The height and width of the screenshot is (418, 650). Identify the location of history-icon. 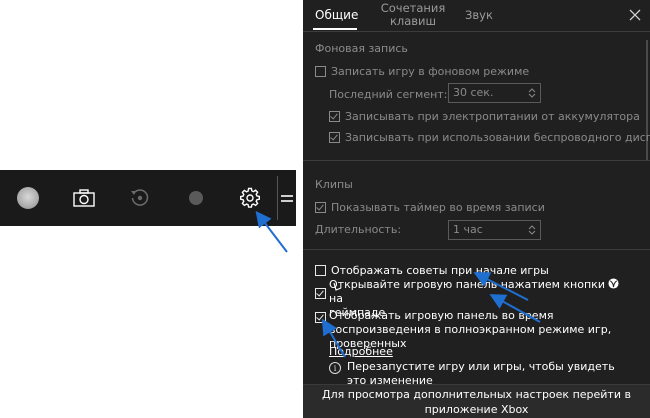
(140, 197).